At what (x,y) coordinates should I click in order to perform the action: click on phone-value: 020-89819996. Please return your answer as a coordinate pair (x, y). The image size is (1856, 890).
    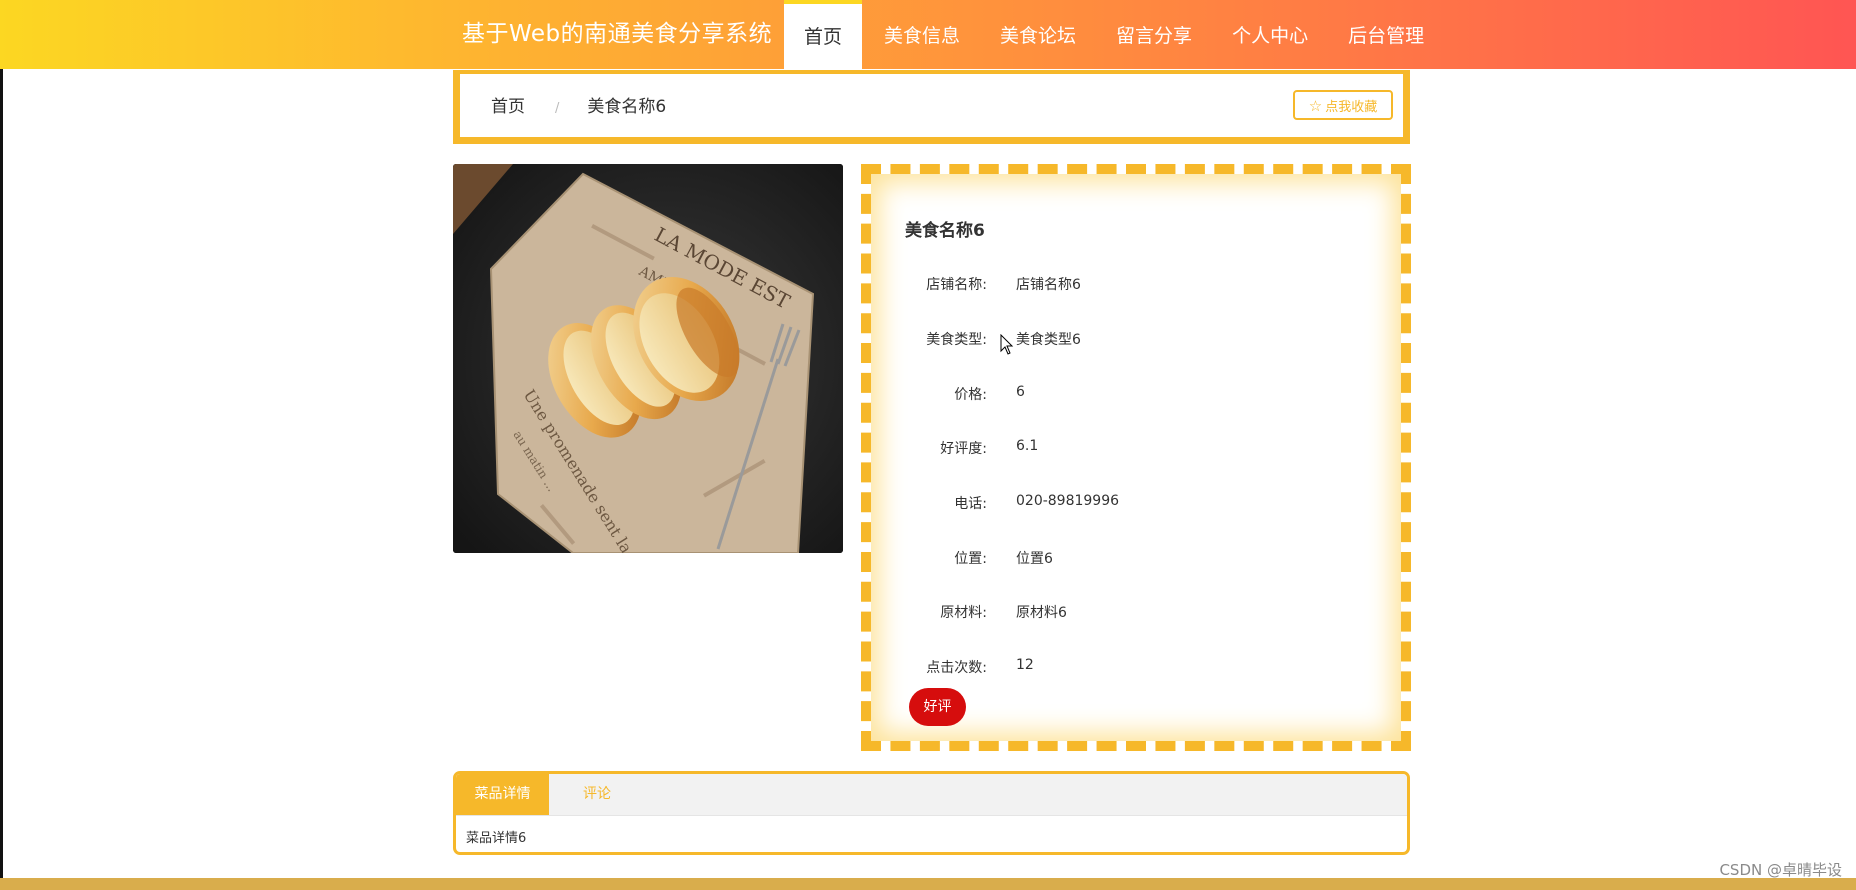
    Looking at the image, I should click on (1068, 501).